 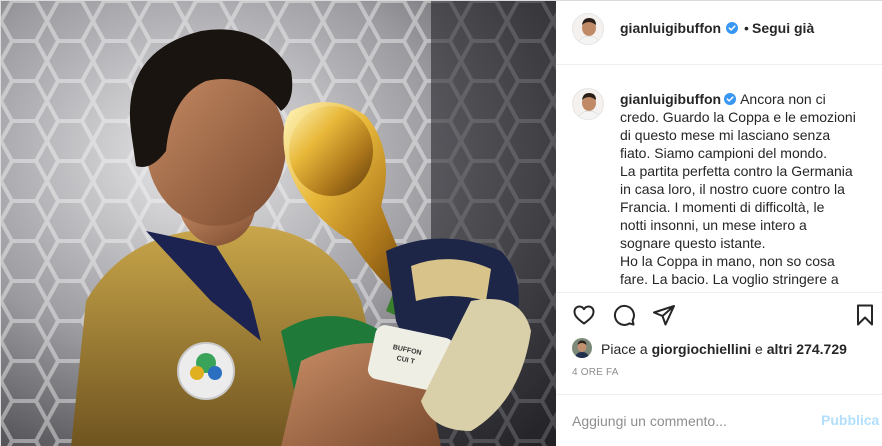 I want to click on caption-line-text: Ancora non ci, so click(x=783, y=99).